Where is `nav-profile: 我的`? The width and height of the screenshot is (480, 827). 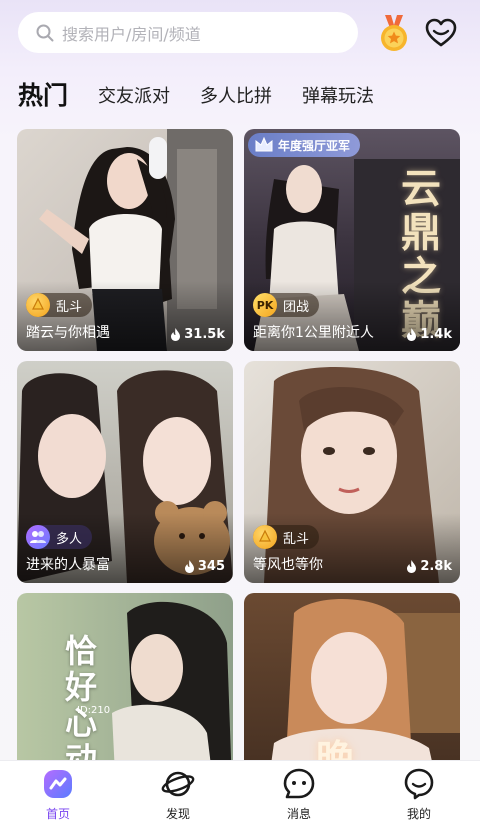 nav-profile: 我的 is located at coordinates (419, 794).